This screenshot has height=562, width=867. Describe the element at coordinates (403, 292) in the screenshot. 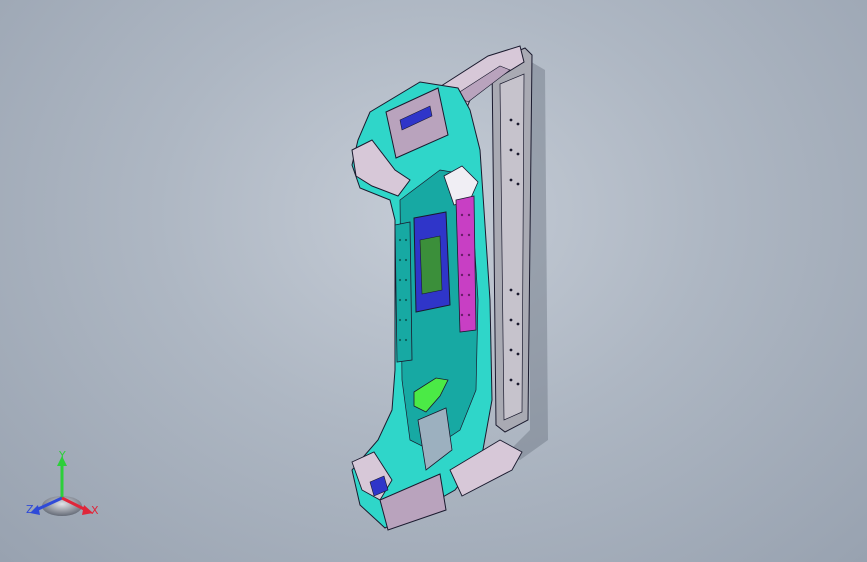

I see `grille-strip-teal` at that location.